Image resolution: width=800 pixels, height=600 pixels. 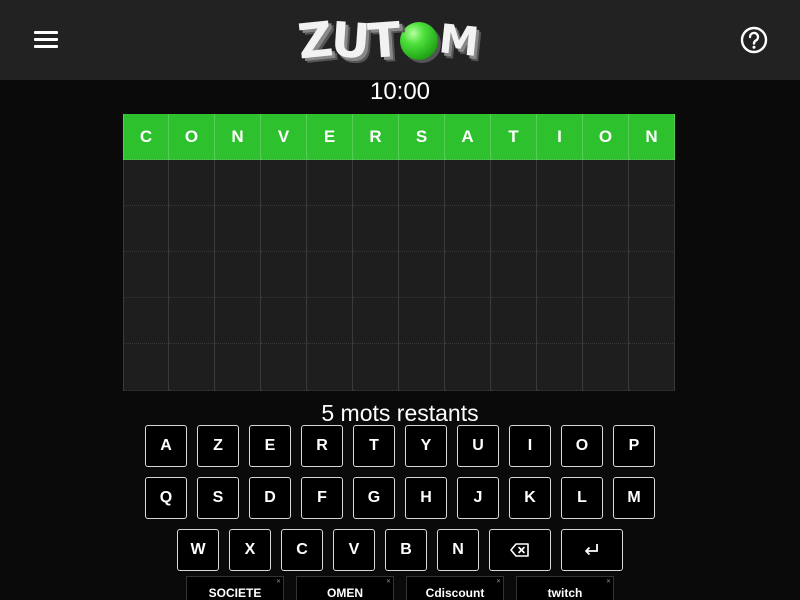 What do you see at coordinates (468, 137) in the screenshot?
I see `grid-cell-correct: A` at bounding box center [468, 137].